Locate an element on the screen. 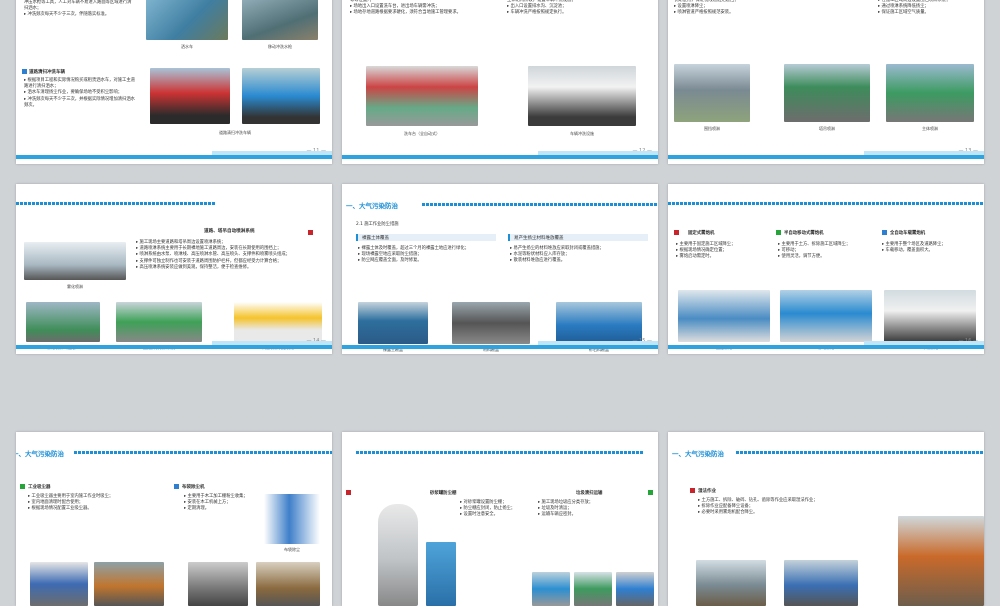 This screenshot has width=1000, height=606. vacuum-photo is located at coordinates (59, 584).